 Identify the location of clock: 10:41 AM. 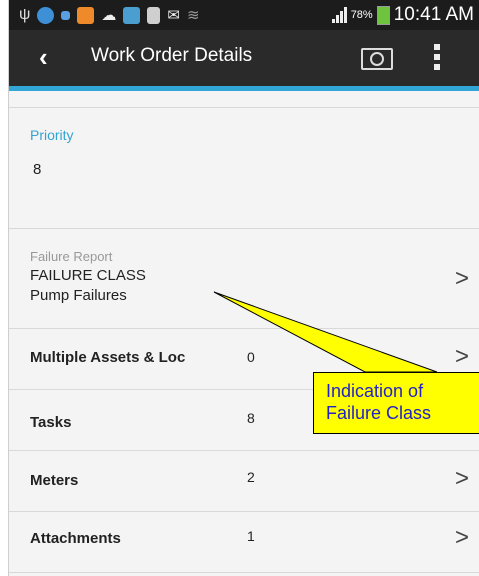
(433, 14).